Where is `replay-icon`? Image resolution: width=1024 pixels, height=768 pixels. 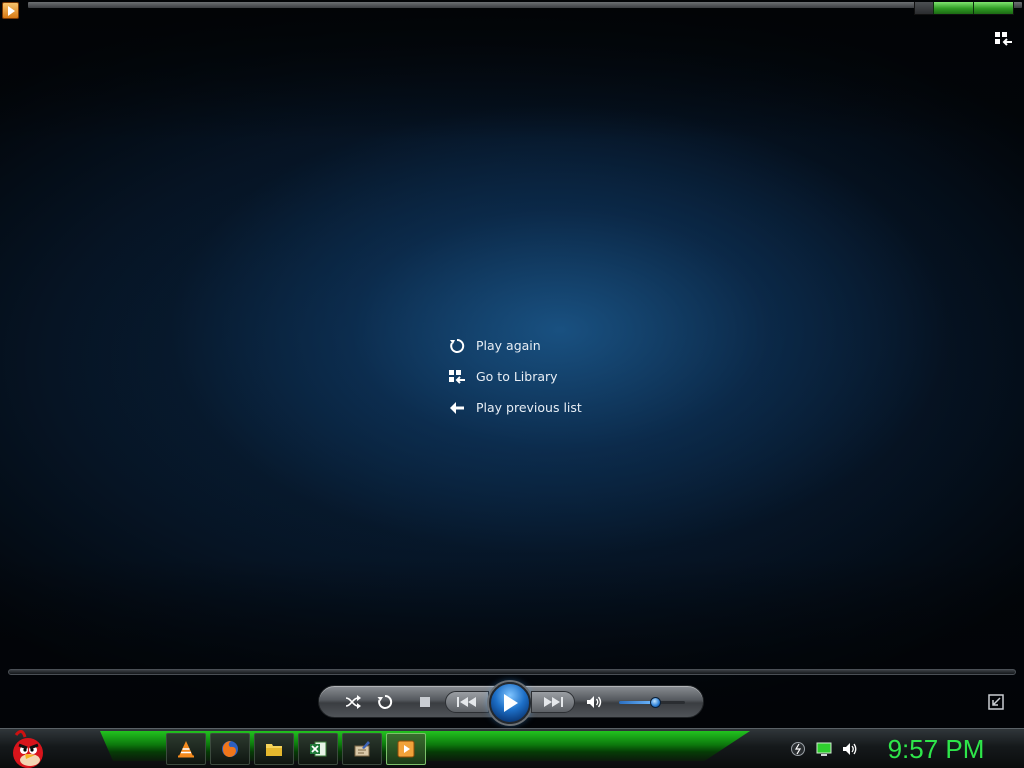 replay-icon is located at coordinates (457, 346).